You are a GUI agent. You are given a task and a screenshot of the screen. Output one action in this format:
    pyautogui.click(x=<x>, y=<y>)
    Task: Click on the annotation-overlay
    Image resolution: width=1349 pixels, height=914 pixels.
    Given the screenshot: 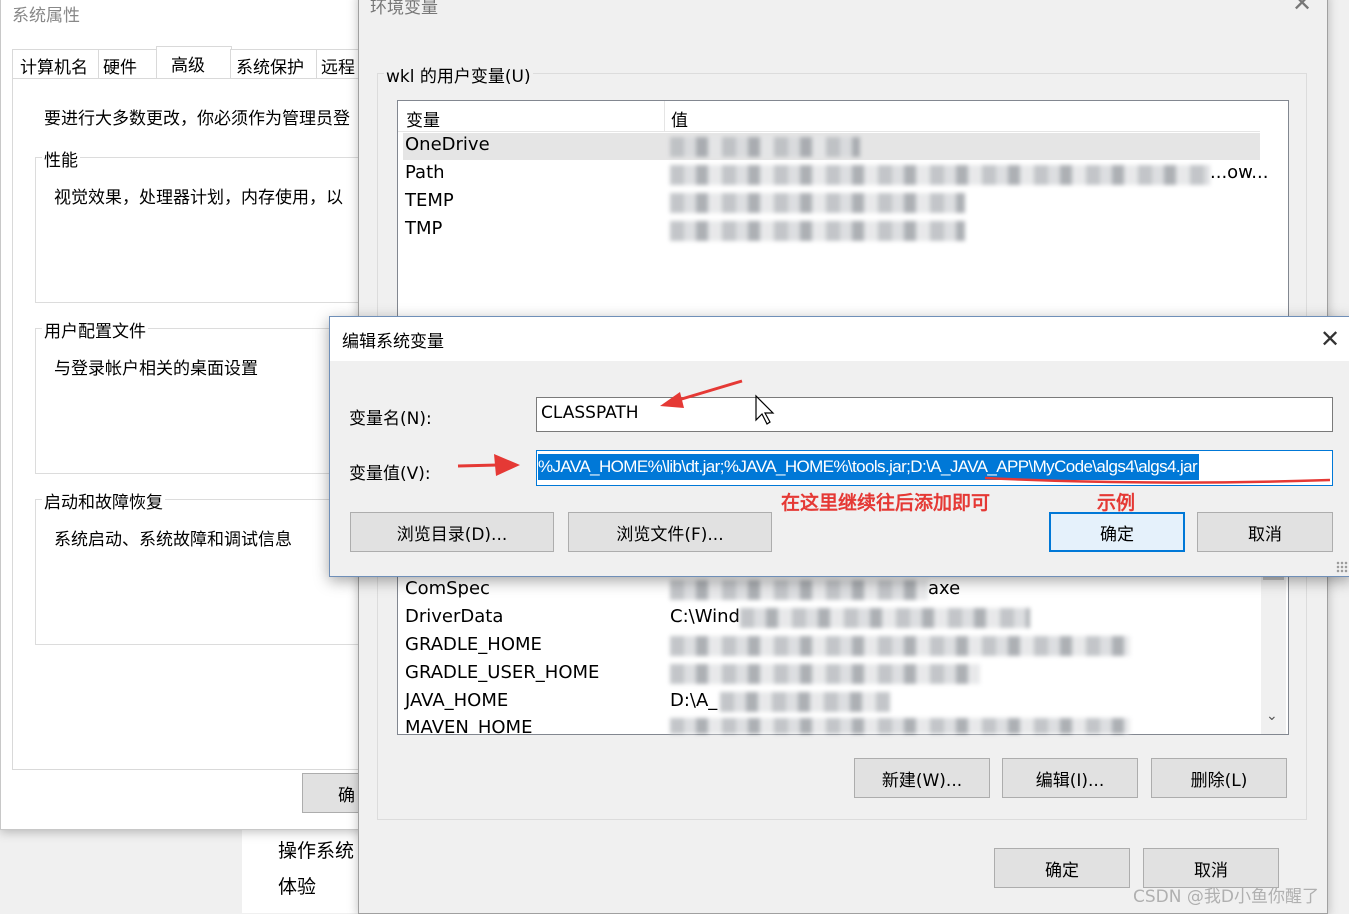 What is the action you would take?
    pyautogui.click(x=894, y=431)
    